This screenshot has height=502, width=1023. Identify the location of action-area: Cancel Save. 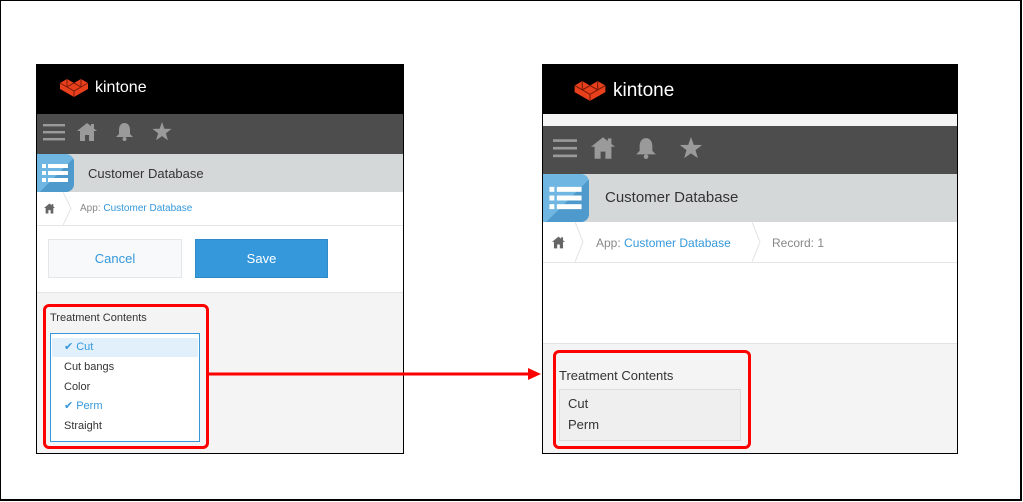
(220, 259).